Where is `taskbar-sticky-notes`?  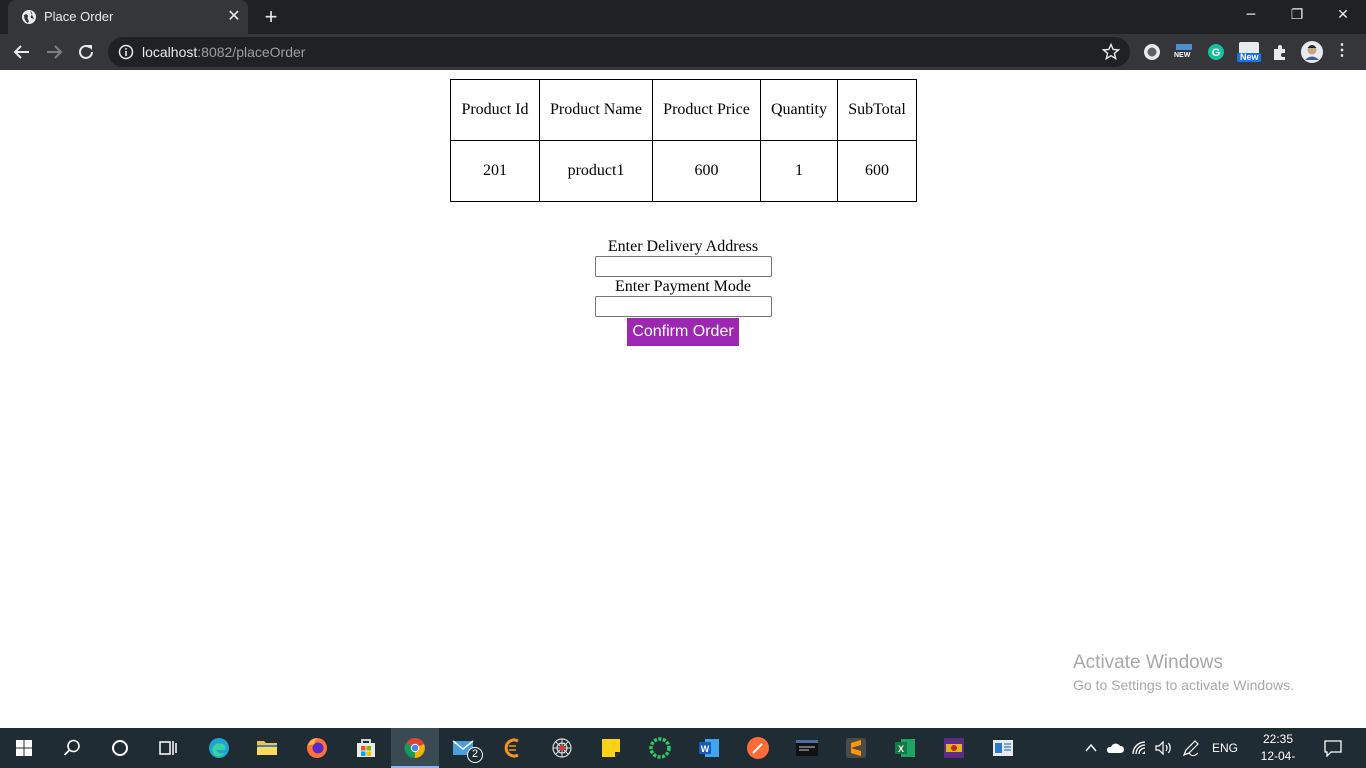
taskbar-sticky-notes is located at coordinates (611, 748).